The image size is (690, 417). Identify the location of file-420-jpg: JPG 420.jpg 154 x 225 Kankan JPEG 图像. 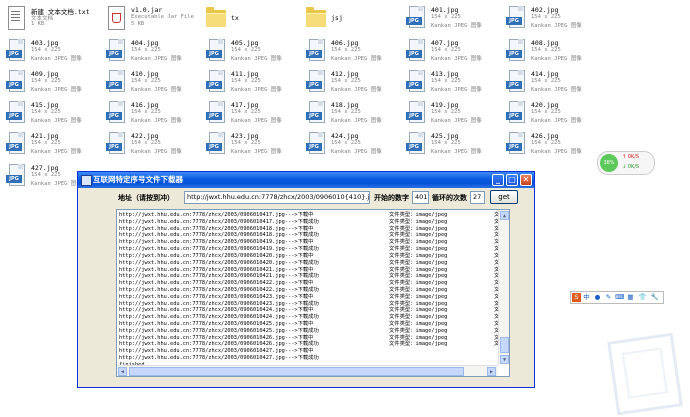
(550, 113).